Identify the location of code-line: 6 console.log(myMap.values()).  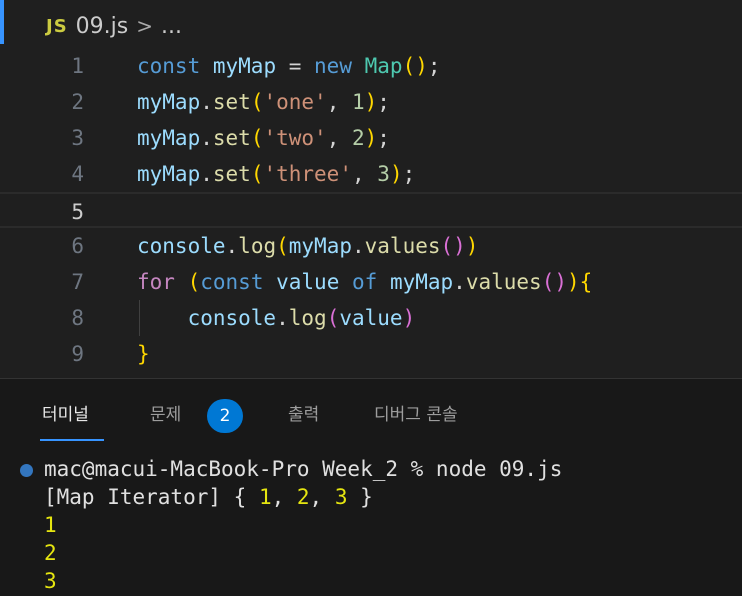
(371, 246).